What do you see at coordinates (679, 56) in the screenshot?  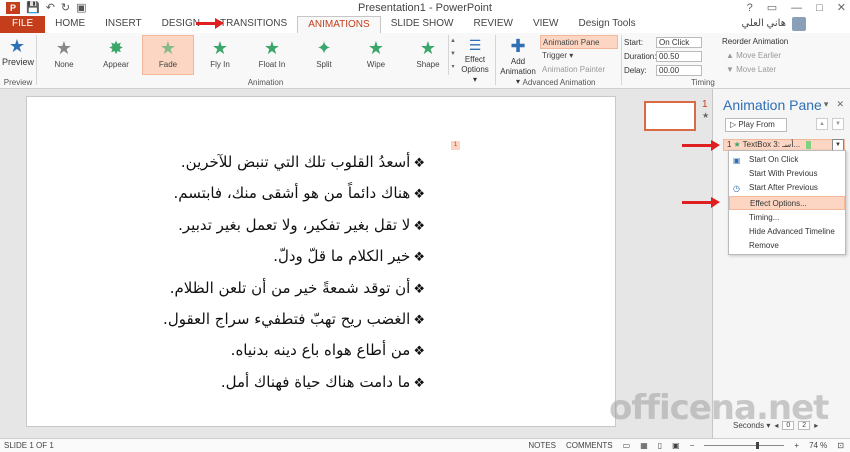 I see `duration-input: 00.50` at bounding box center [679, 56].